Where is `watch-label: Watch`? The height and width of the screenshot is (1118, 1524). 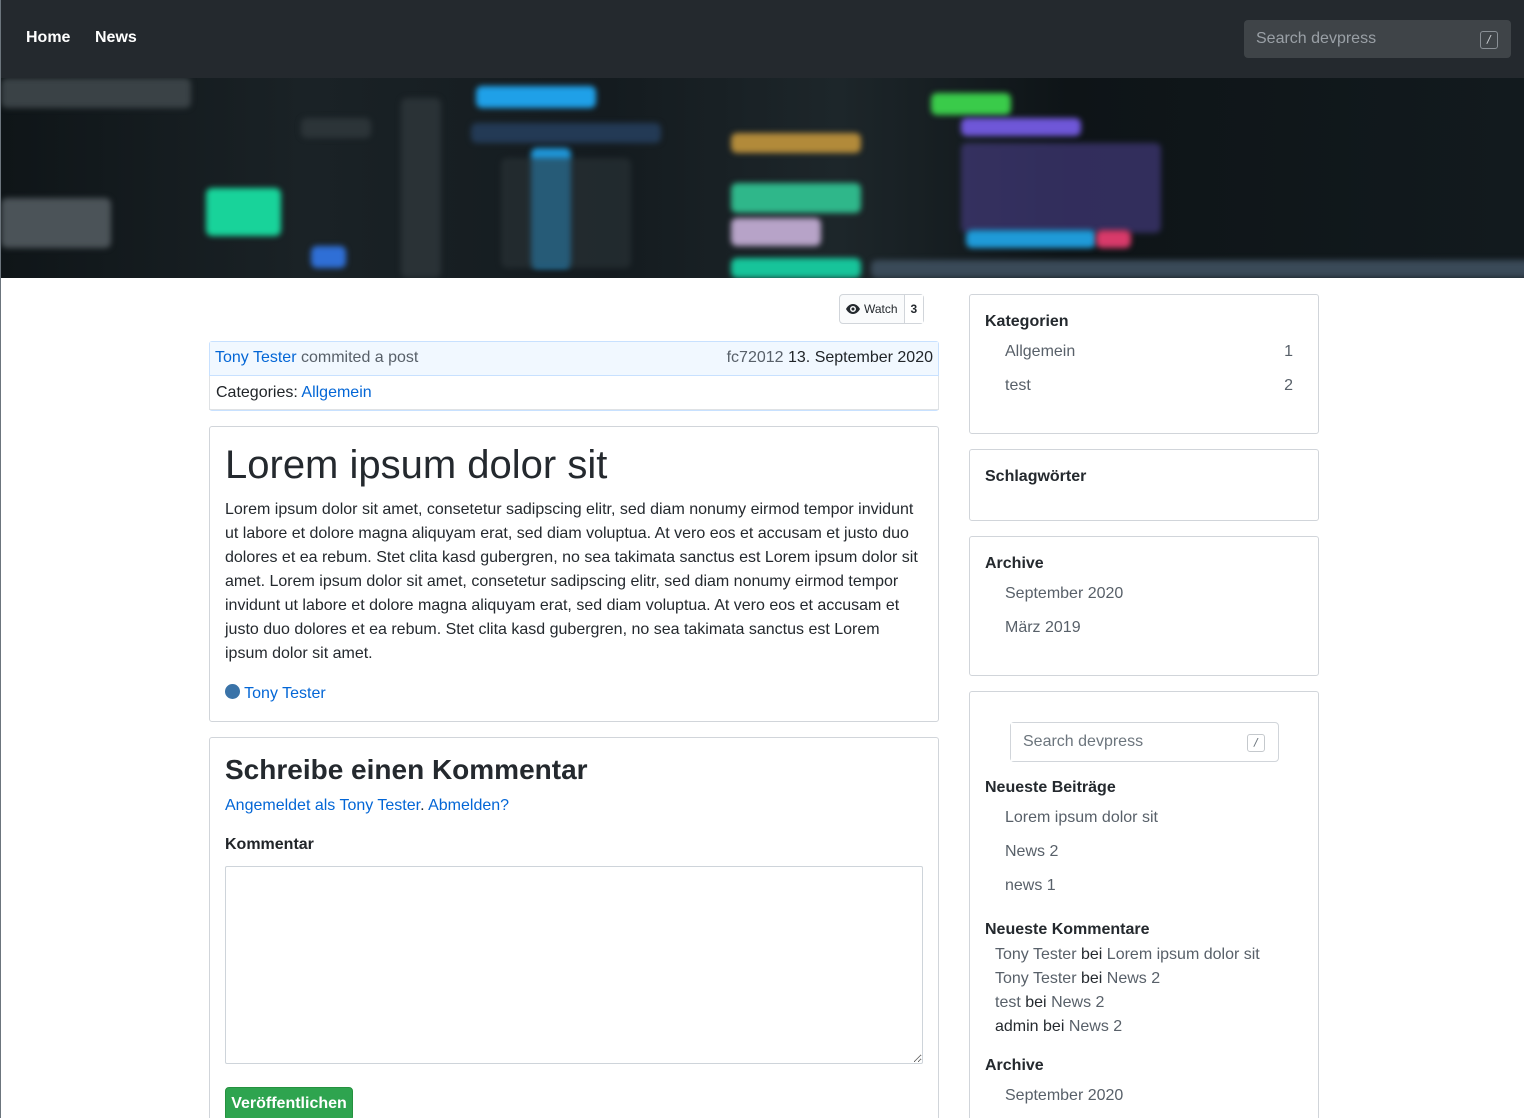 watch-label: Watch is located at coordinates (881, 309).